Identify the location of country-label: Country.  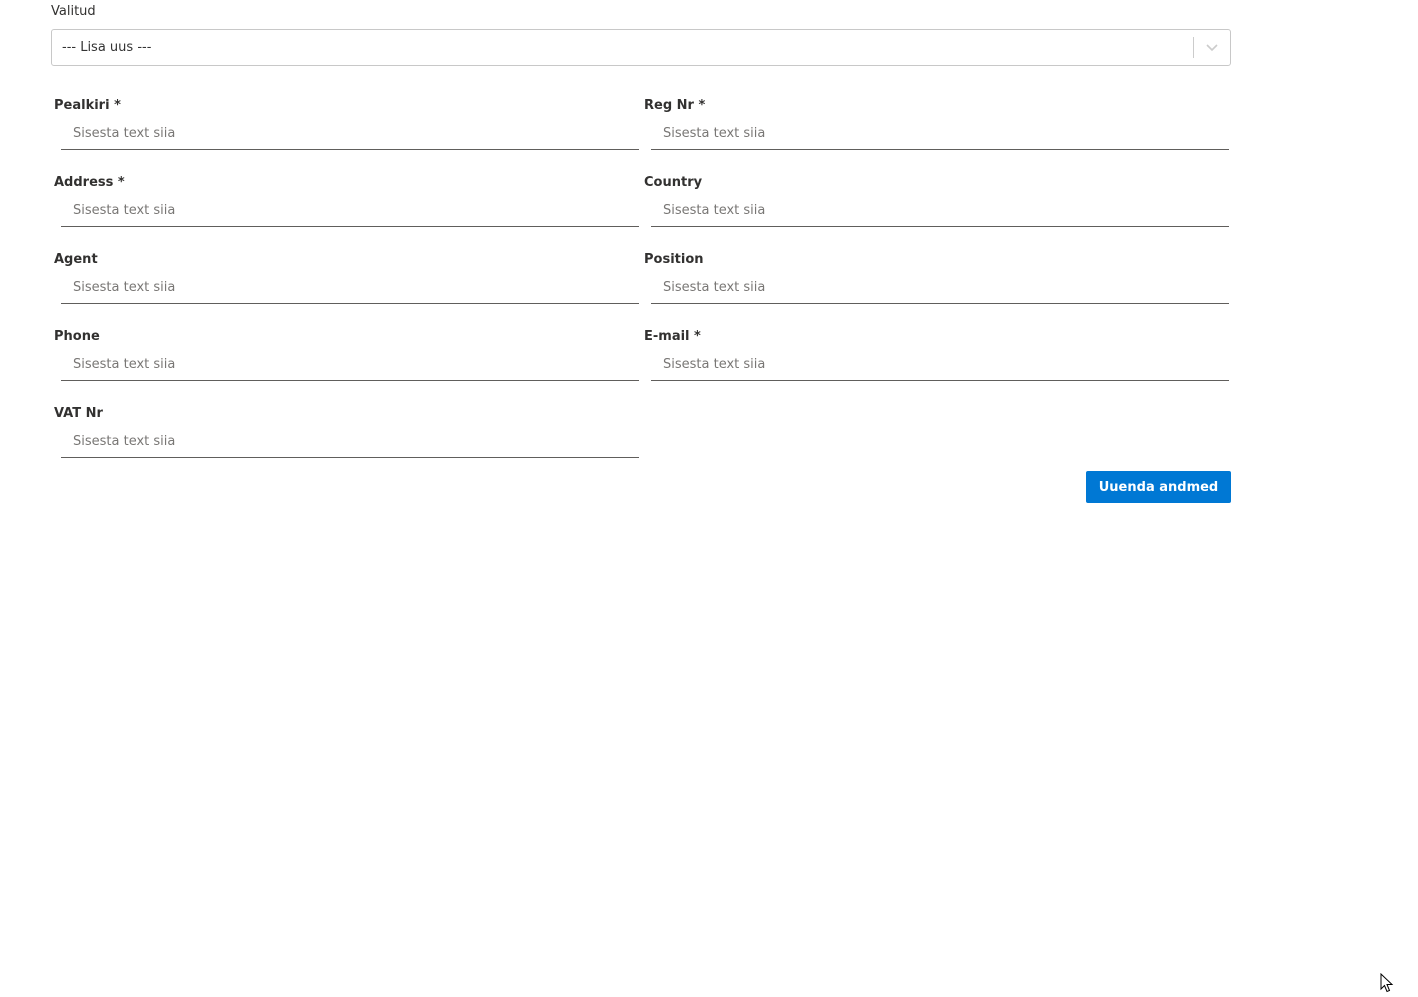
(673, 182).